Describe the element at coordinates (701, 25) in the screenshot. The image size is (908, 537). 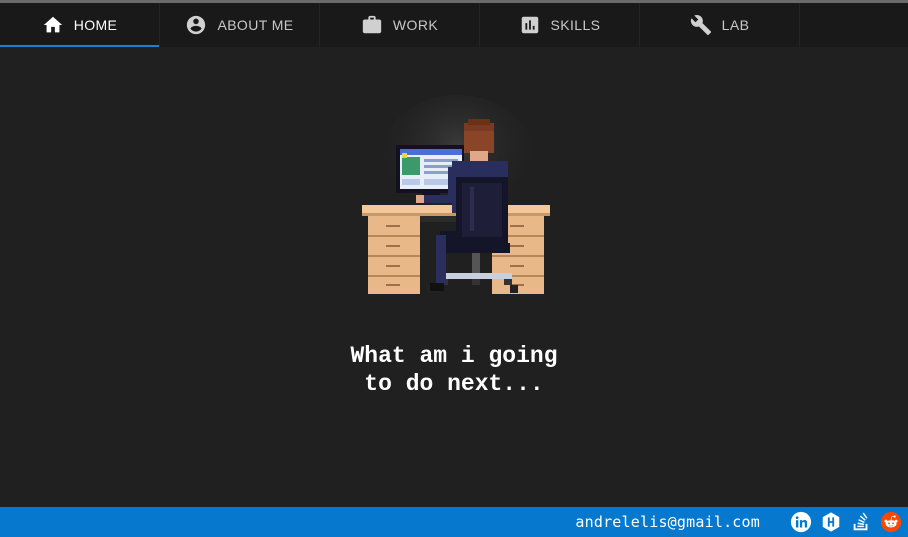
I see `wrench-icon` at that location.